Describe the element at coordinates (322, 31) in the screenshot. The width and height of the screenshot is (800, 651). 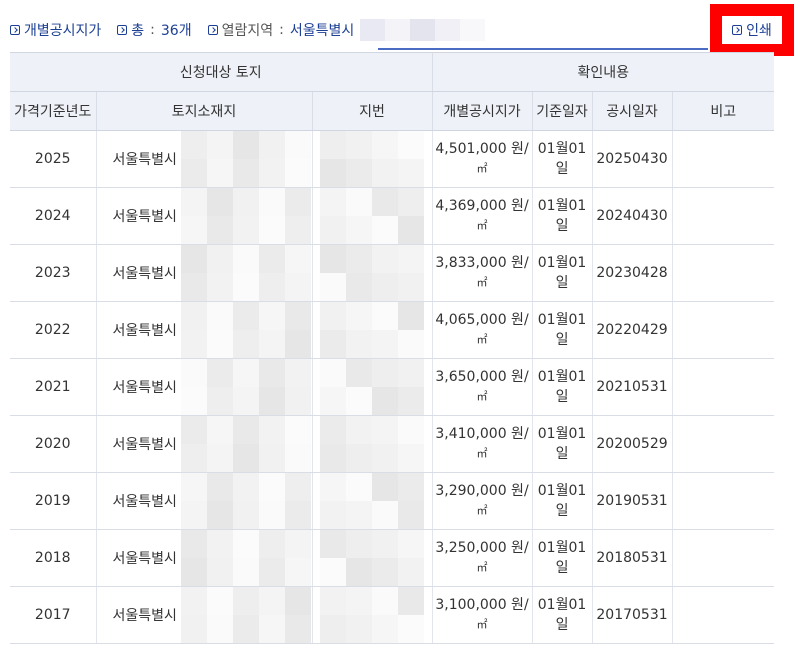
I see `info-region-value: 서울특별시` at that location.